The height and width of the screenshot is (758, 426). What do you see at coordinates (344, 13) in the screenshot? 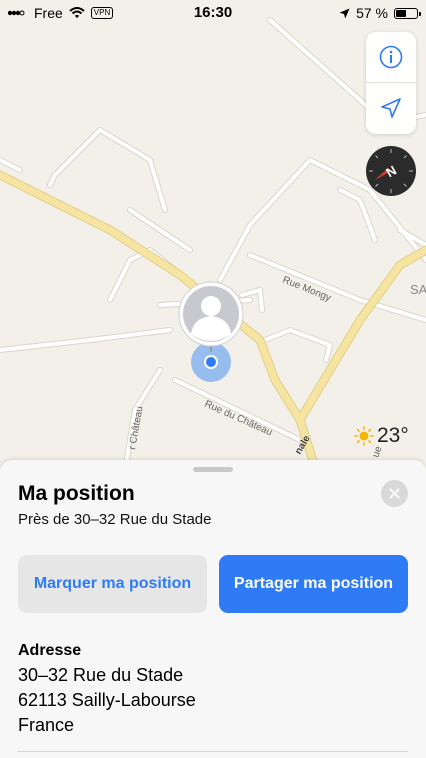
I see `location-services-icon` at bounding box center [344, 13].